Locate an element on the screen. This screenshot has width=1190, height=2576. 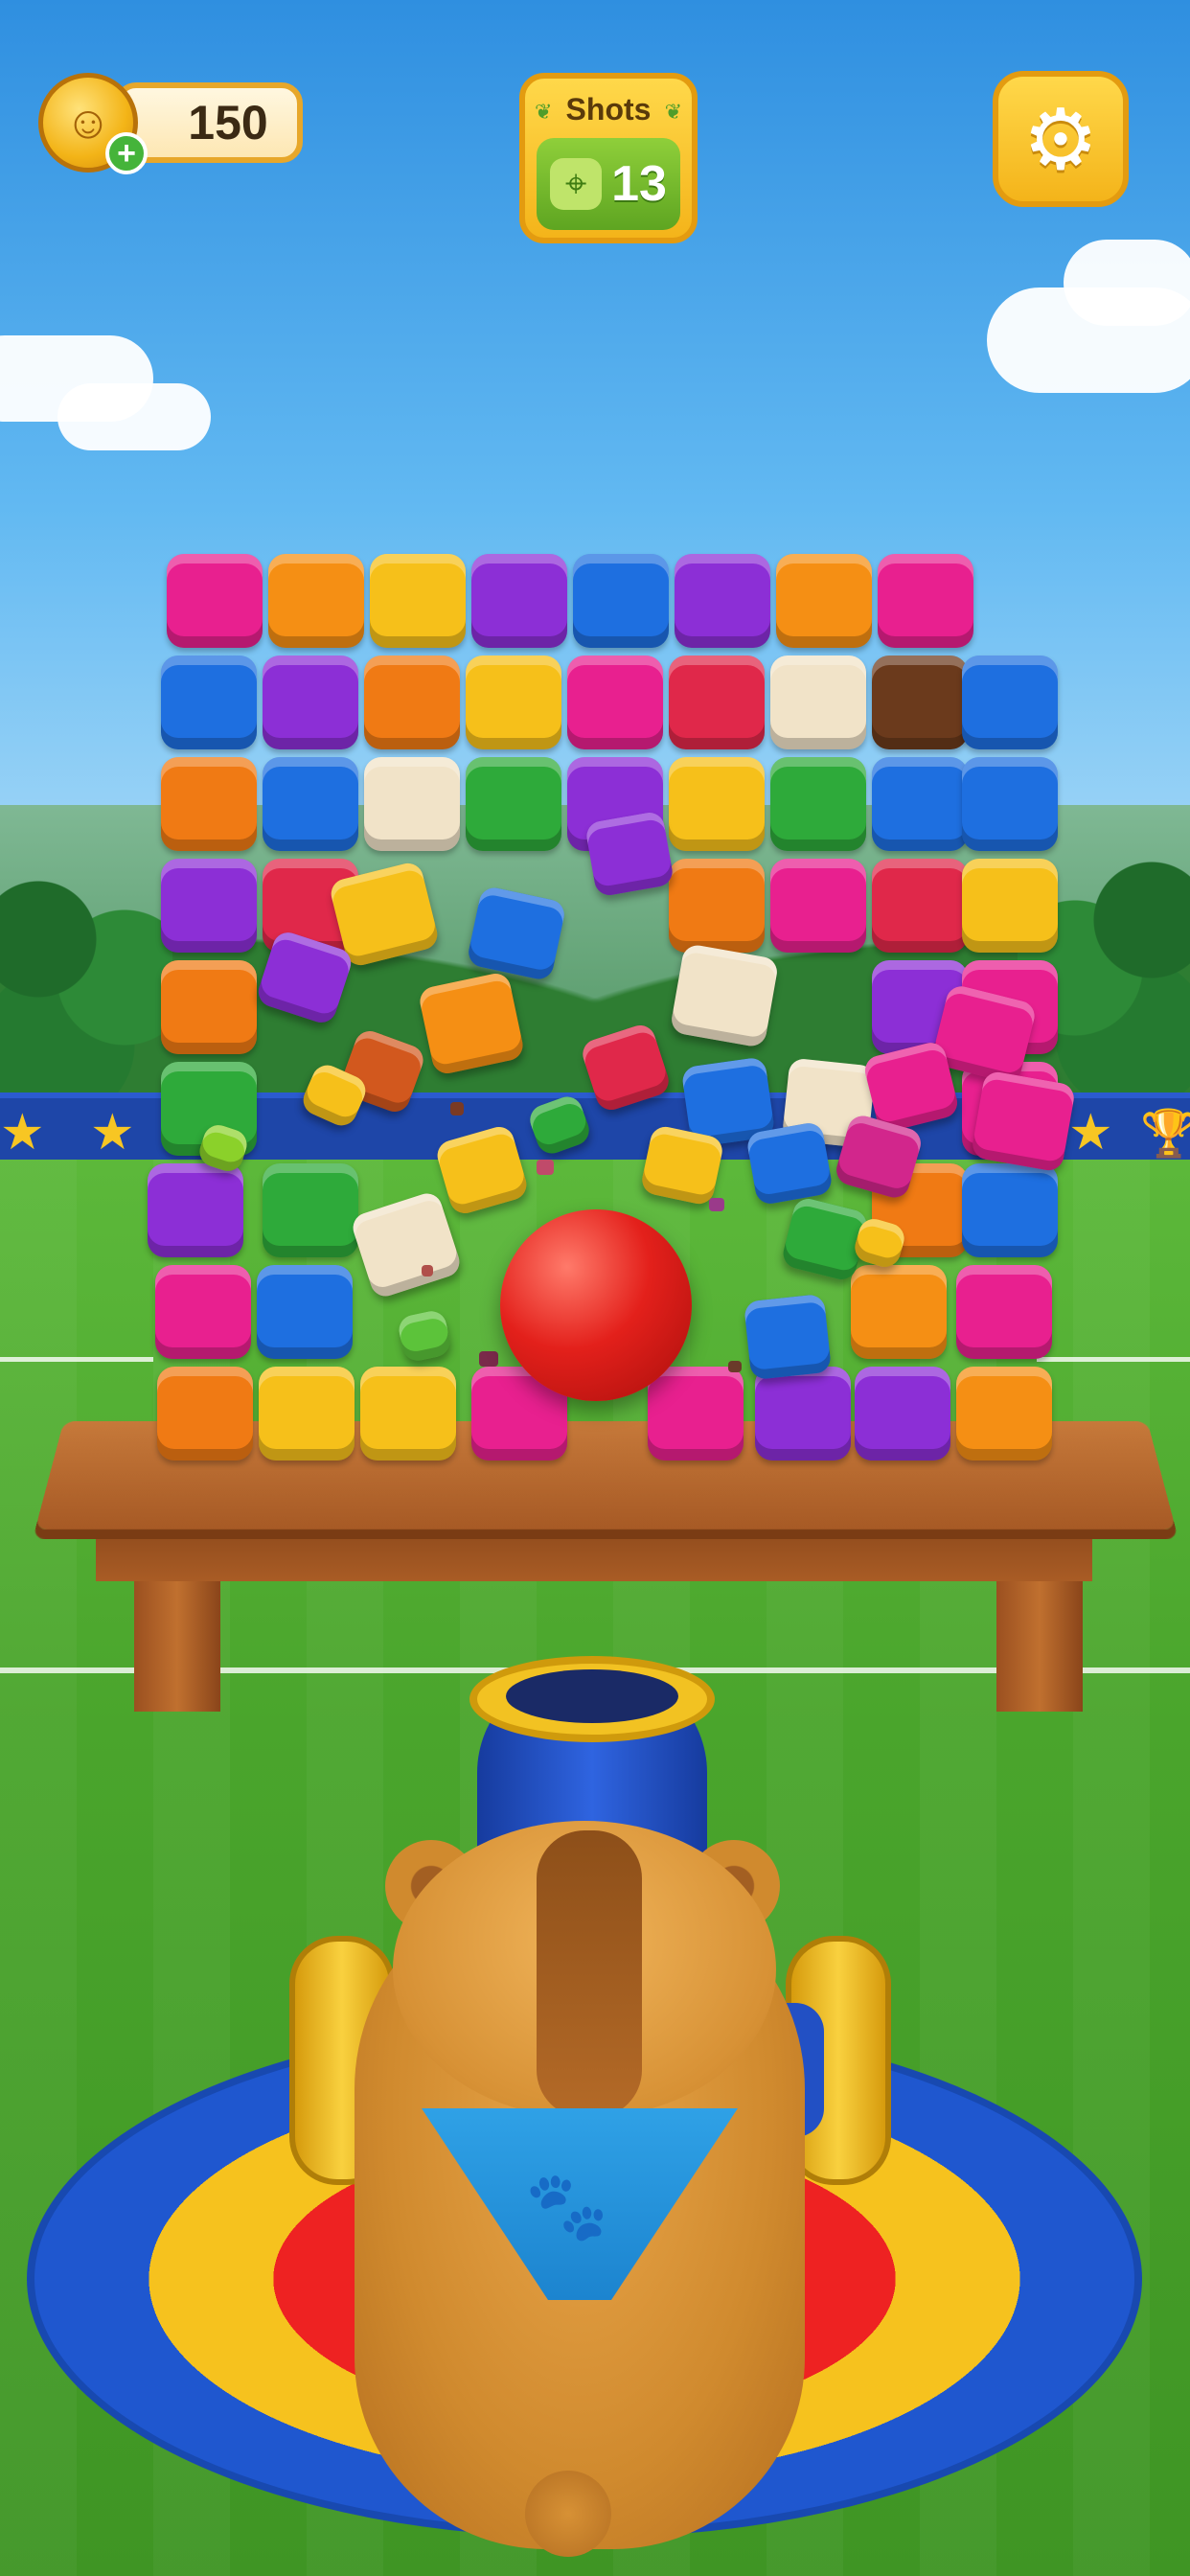
trophy-icon: 🏆 is located at coordinates (1165, 1134).